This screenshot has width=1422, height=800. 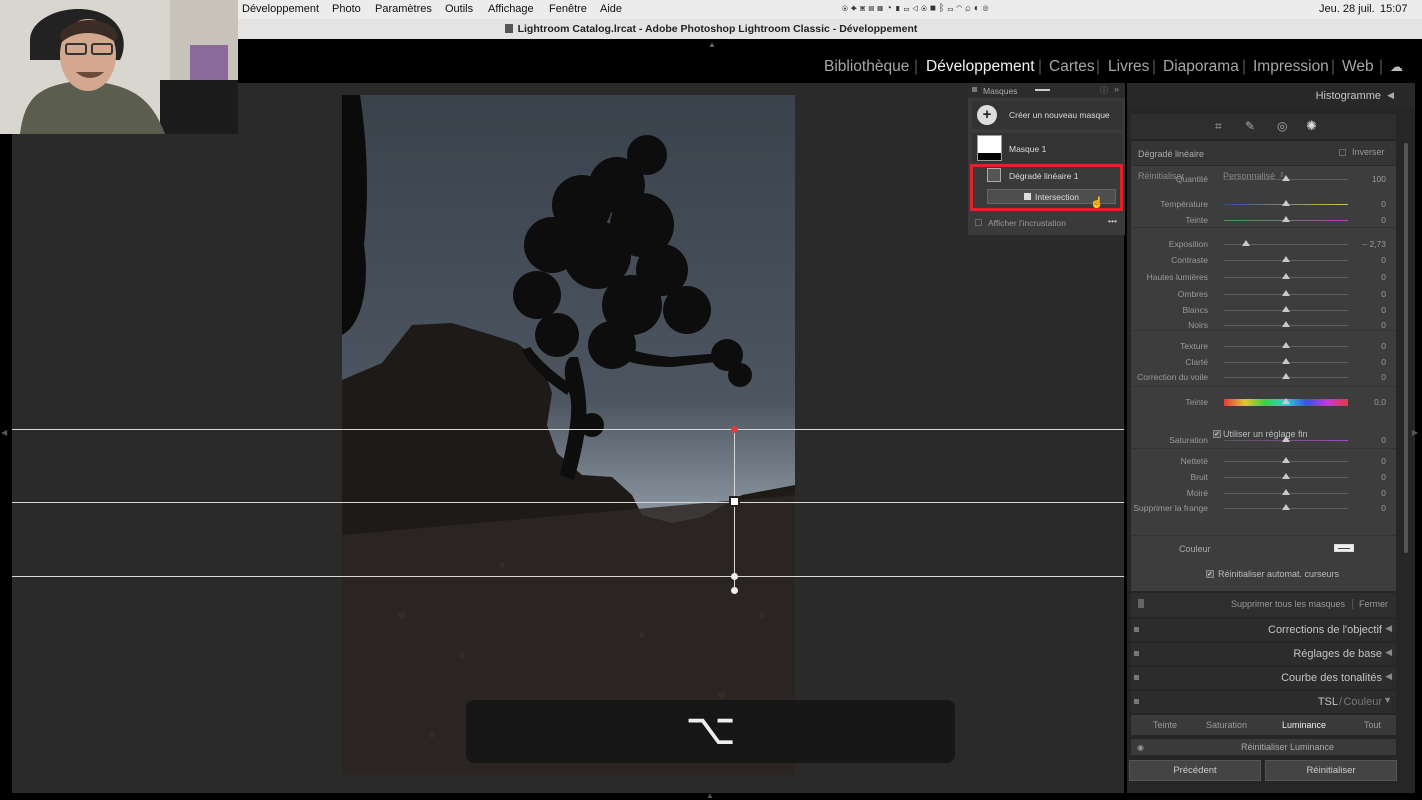 I want to click on hsl-label: TSL, so click(x=1328, y=702).